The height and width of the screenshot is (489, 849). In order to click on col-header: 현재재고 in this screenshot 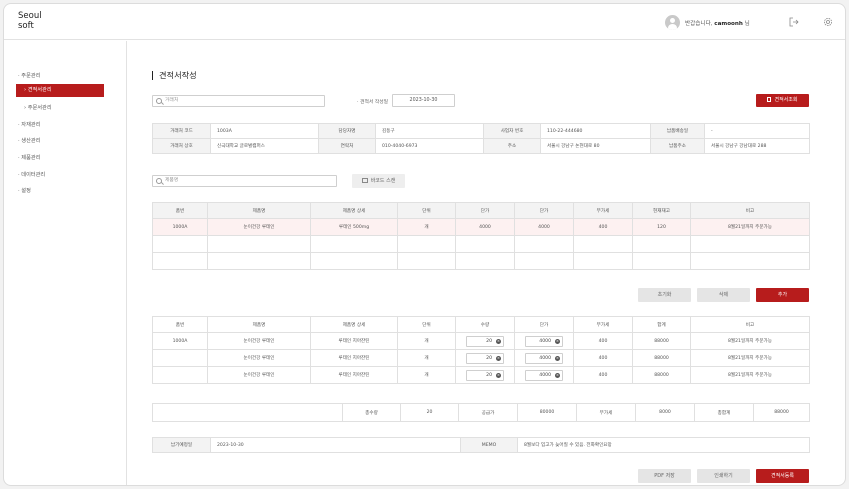, I will do `click(661, 210)`.